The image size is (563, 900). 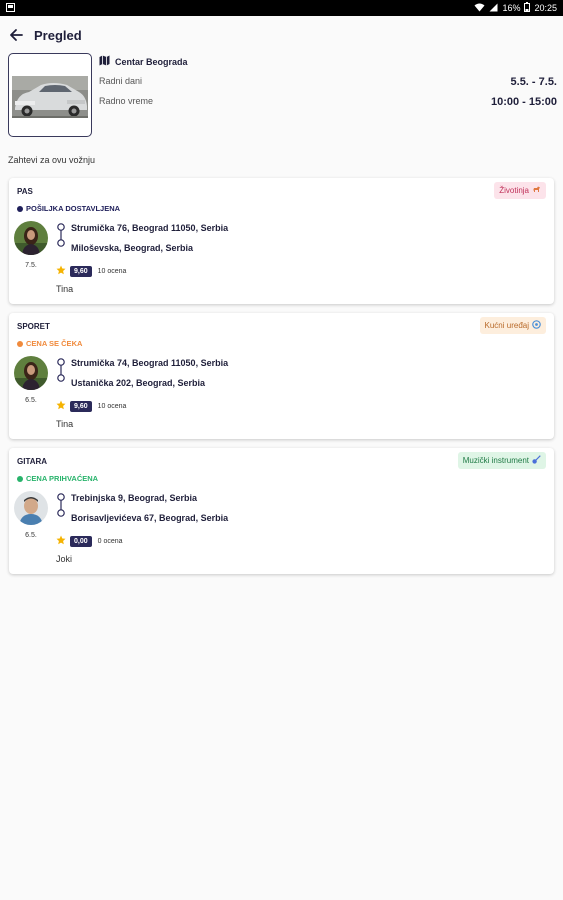 What do you see at coordinates (58, 35) in the screenshot?
I see `page-title: Pregled` at bounding box center [58, 35].